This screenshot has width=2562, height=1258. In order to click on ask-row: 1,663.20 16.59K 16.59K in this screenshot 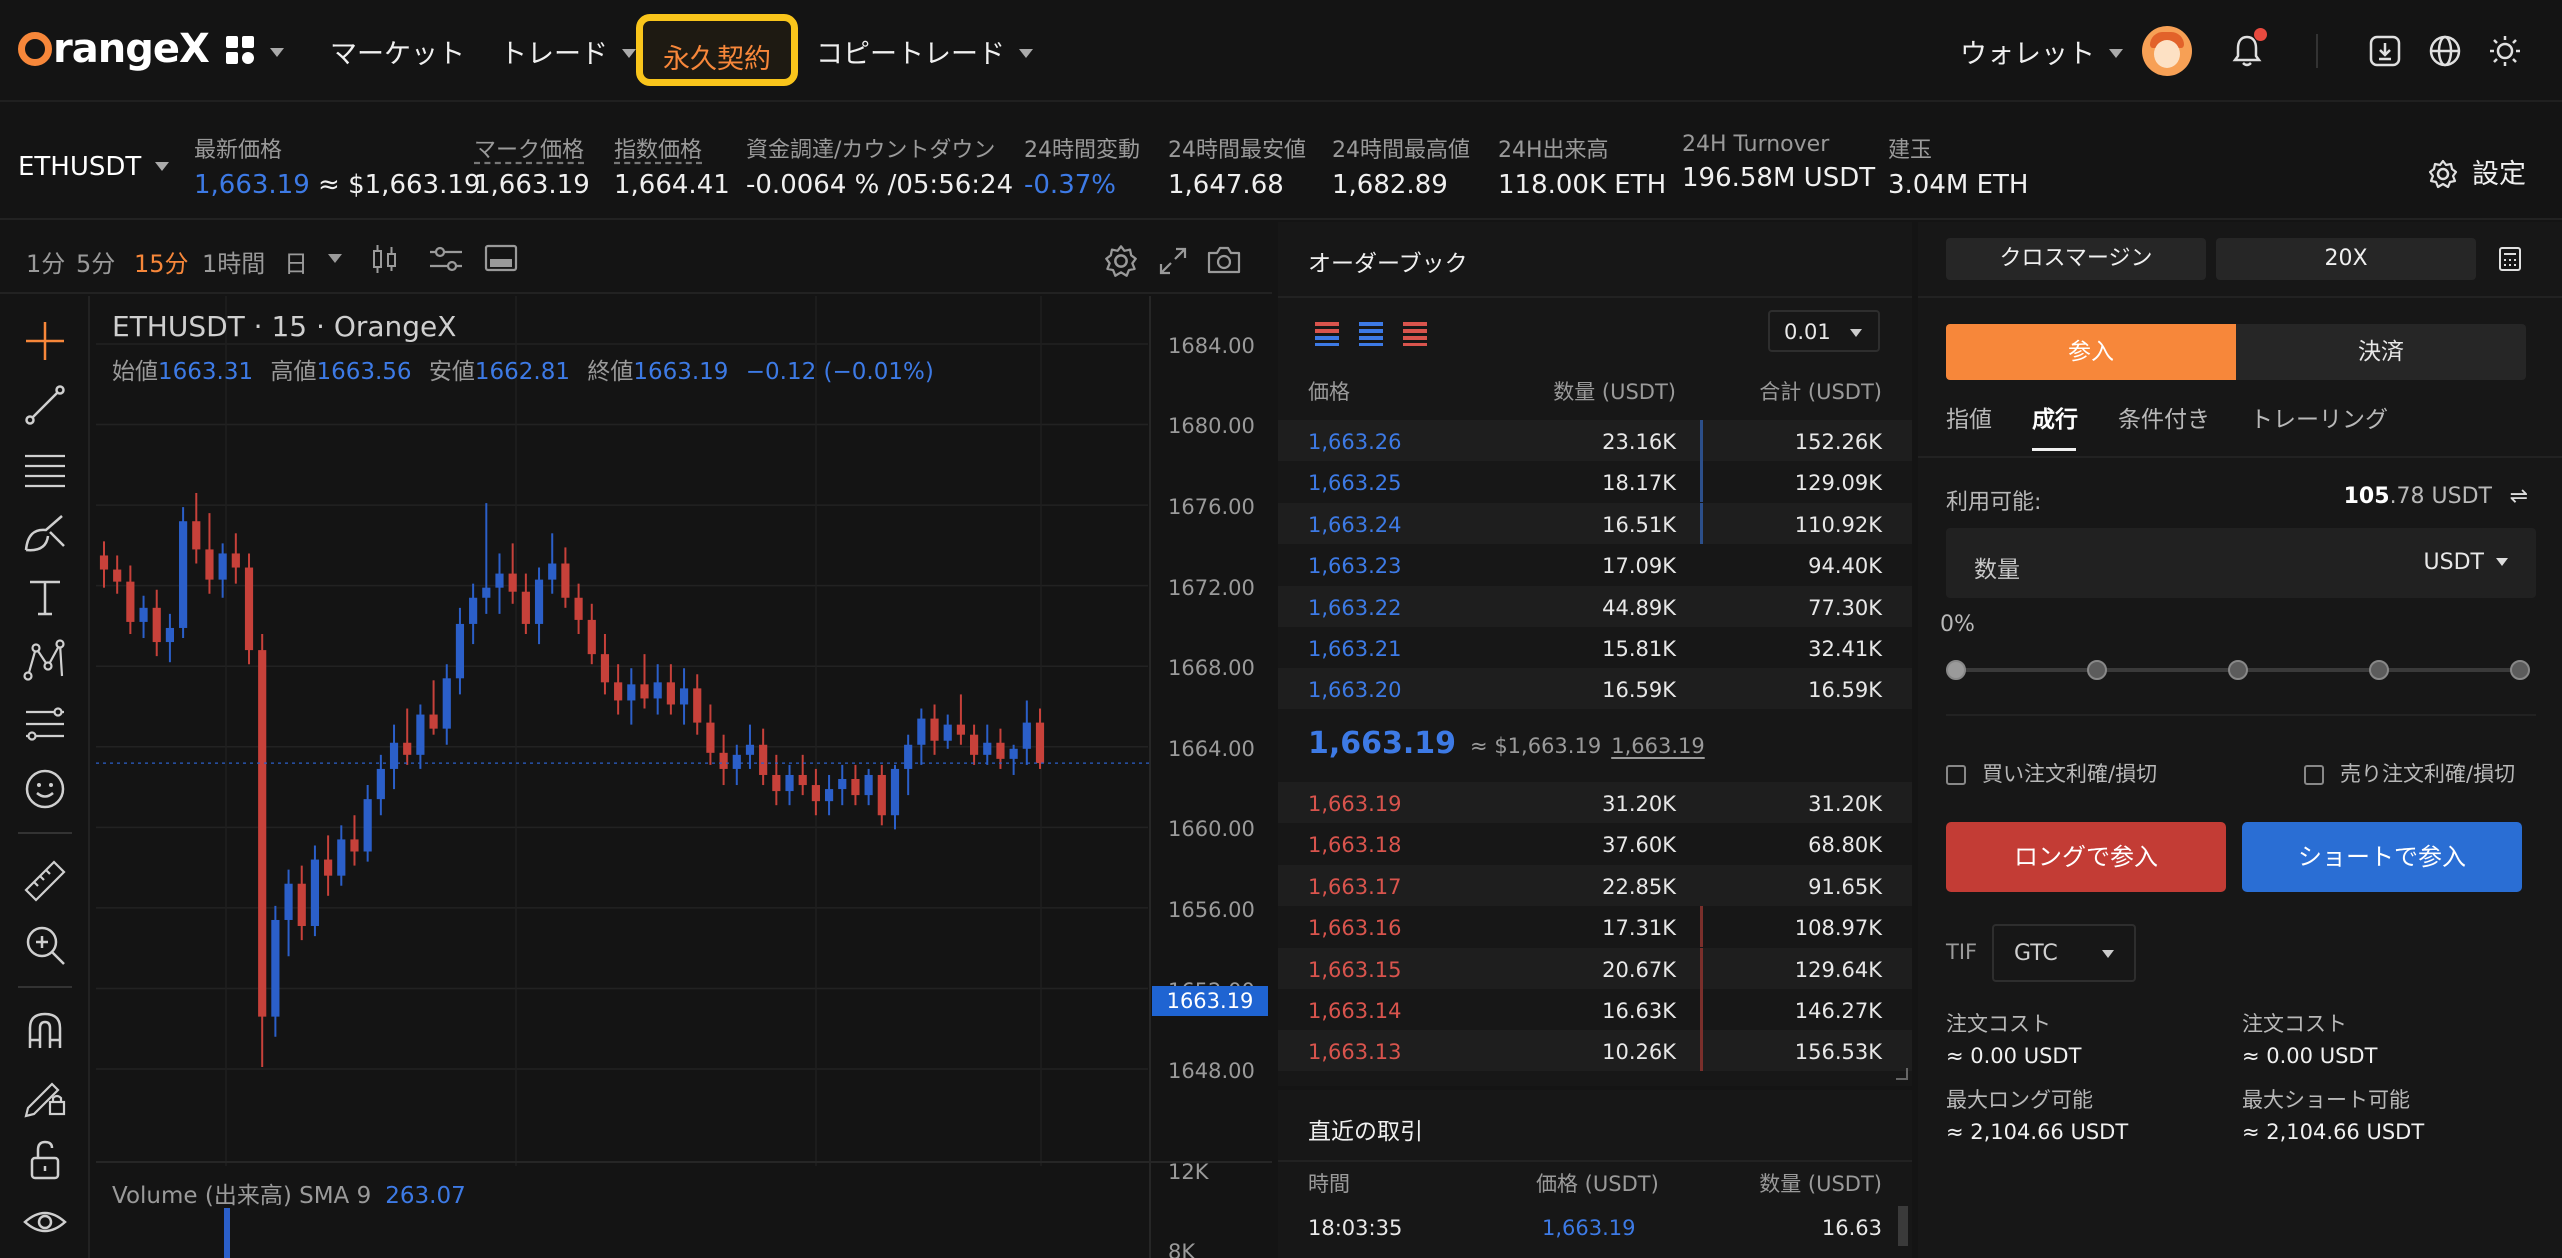, I will do `click(1595, 689)`.